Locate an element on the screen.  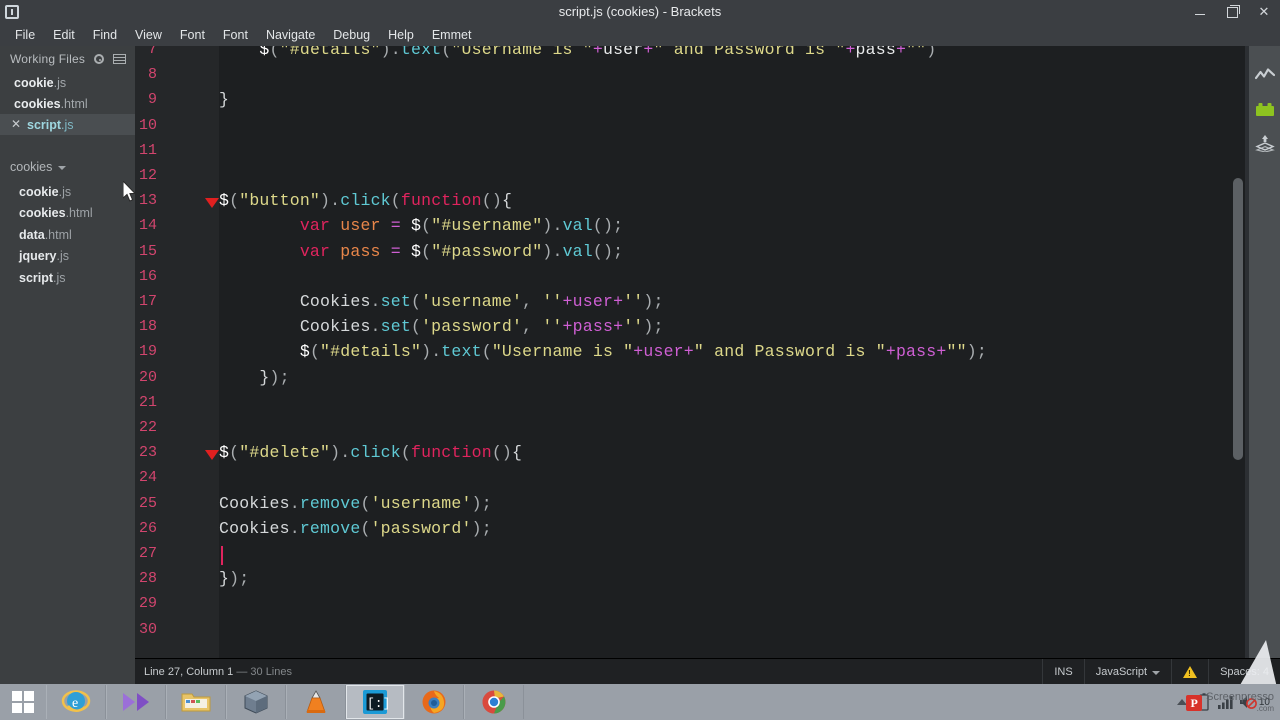
code-line: $("#delete").click(function(){ is located at coordinates (370, 452).